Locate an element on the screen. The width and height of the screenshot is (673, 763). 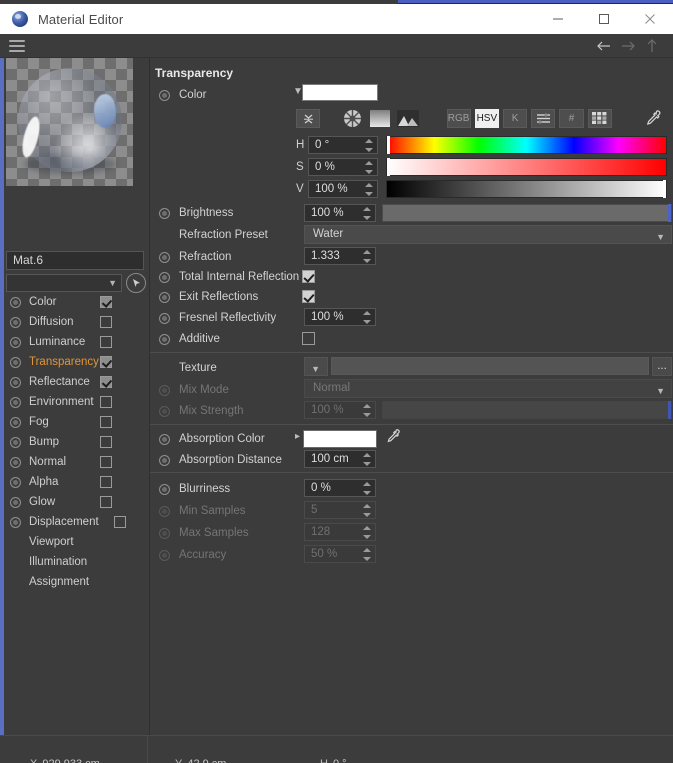
fresnel-reflectivity-input: 100 % is located at coordinates (340, 317).